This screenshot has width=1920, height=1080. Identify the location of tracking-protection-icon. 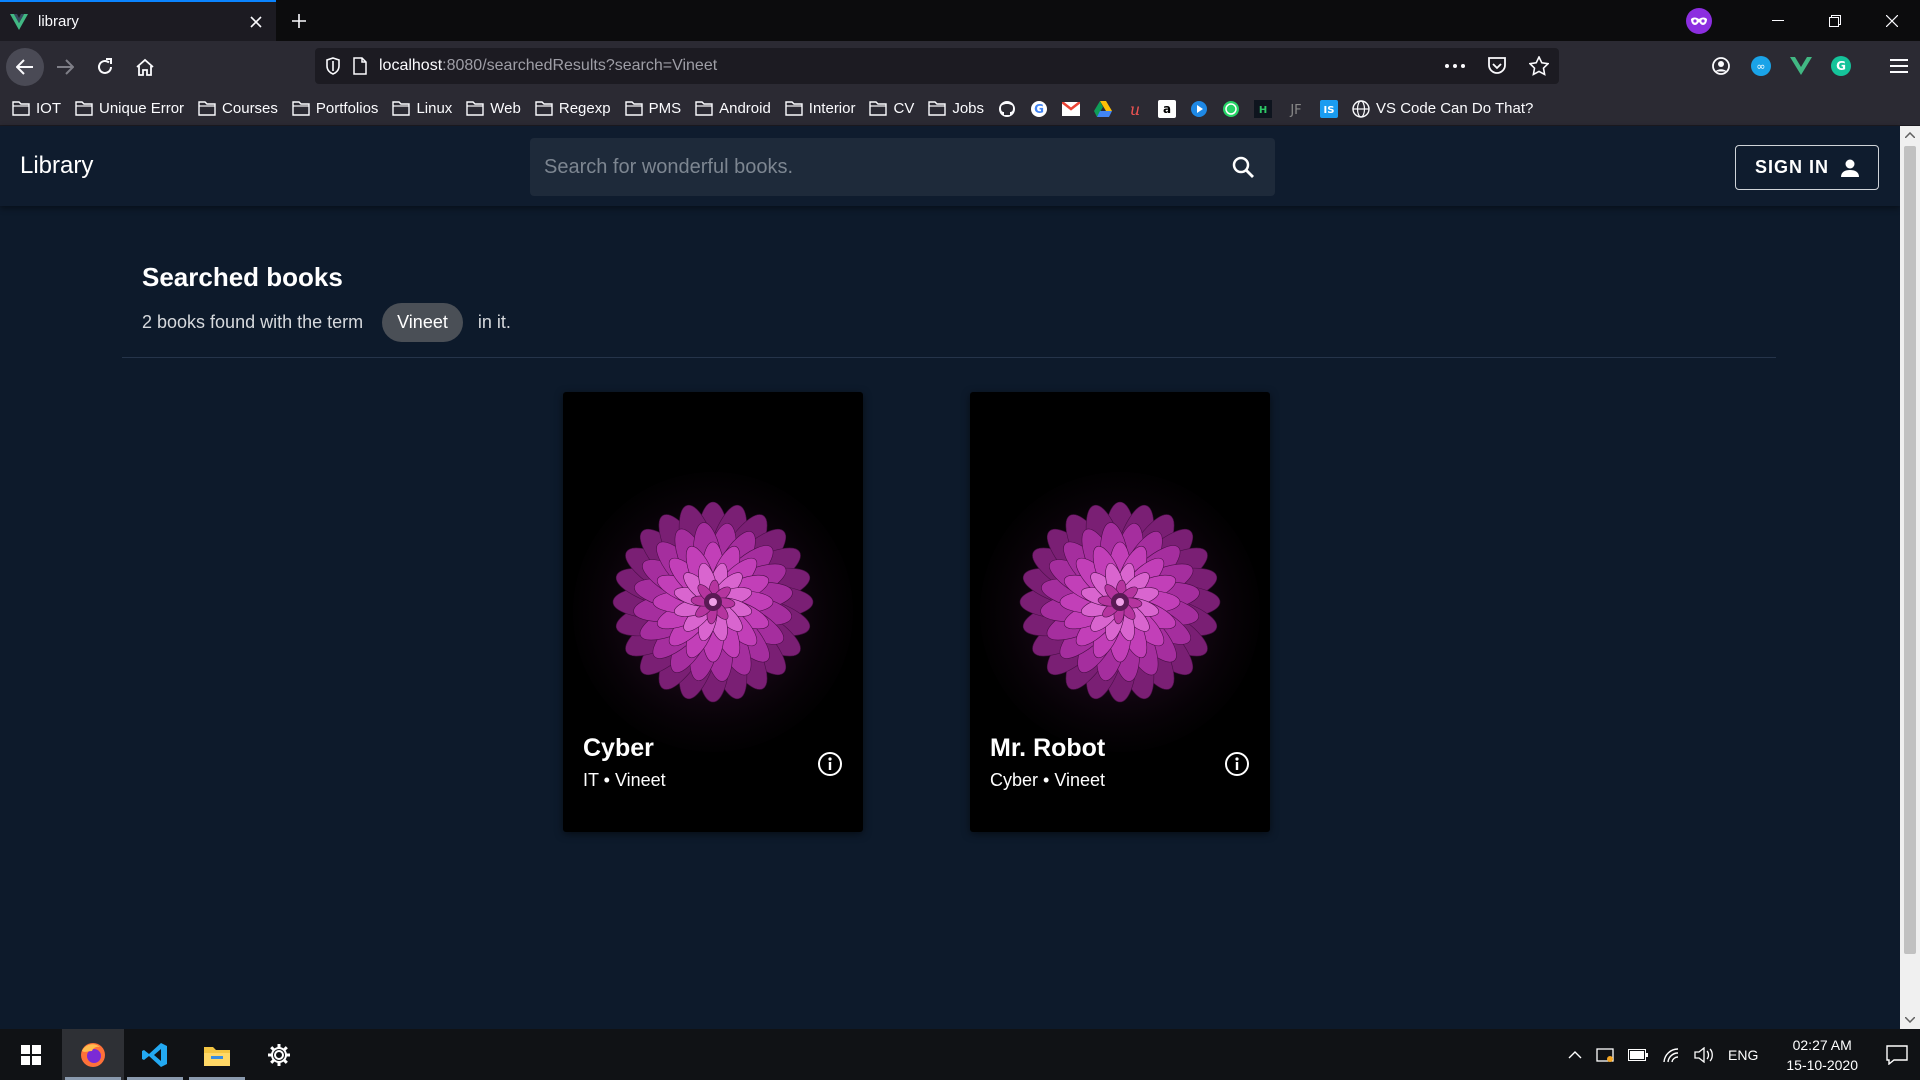
(333, 66).